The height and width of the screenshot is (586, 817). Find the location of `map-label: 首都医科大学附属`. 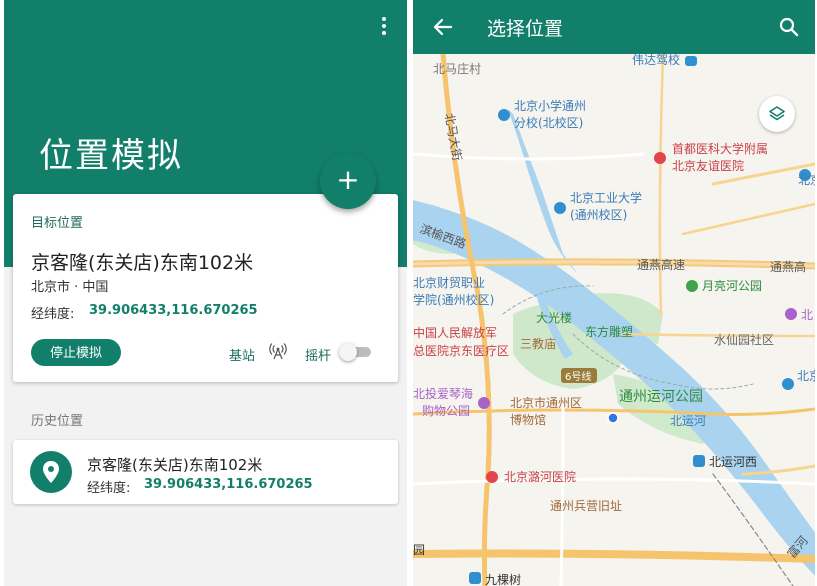

map-label: 首都医科大学附属 is located at coordinates (720, 148).